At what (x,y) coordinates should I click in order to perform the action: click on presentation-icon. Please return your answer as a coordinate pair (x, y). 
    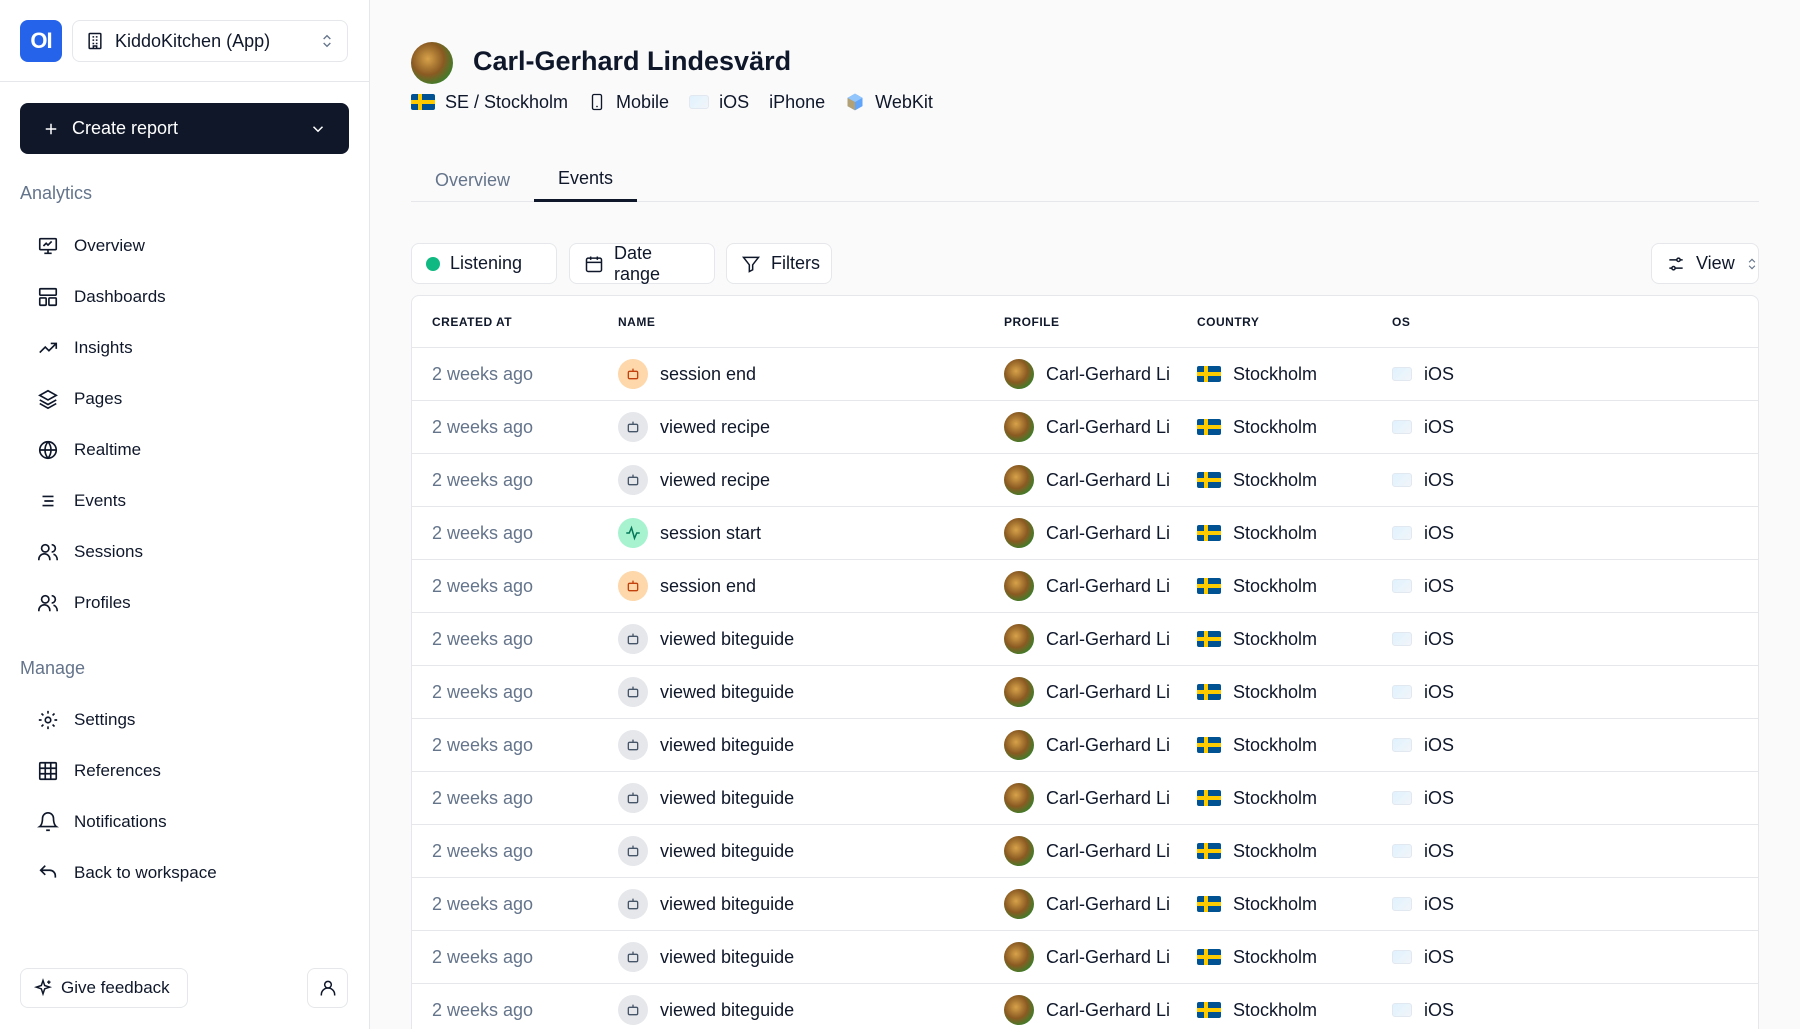
    Looking at the image, I should click on (48, 246).